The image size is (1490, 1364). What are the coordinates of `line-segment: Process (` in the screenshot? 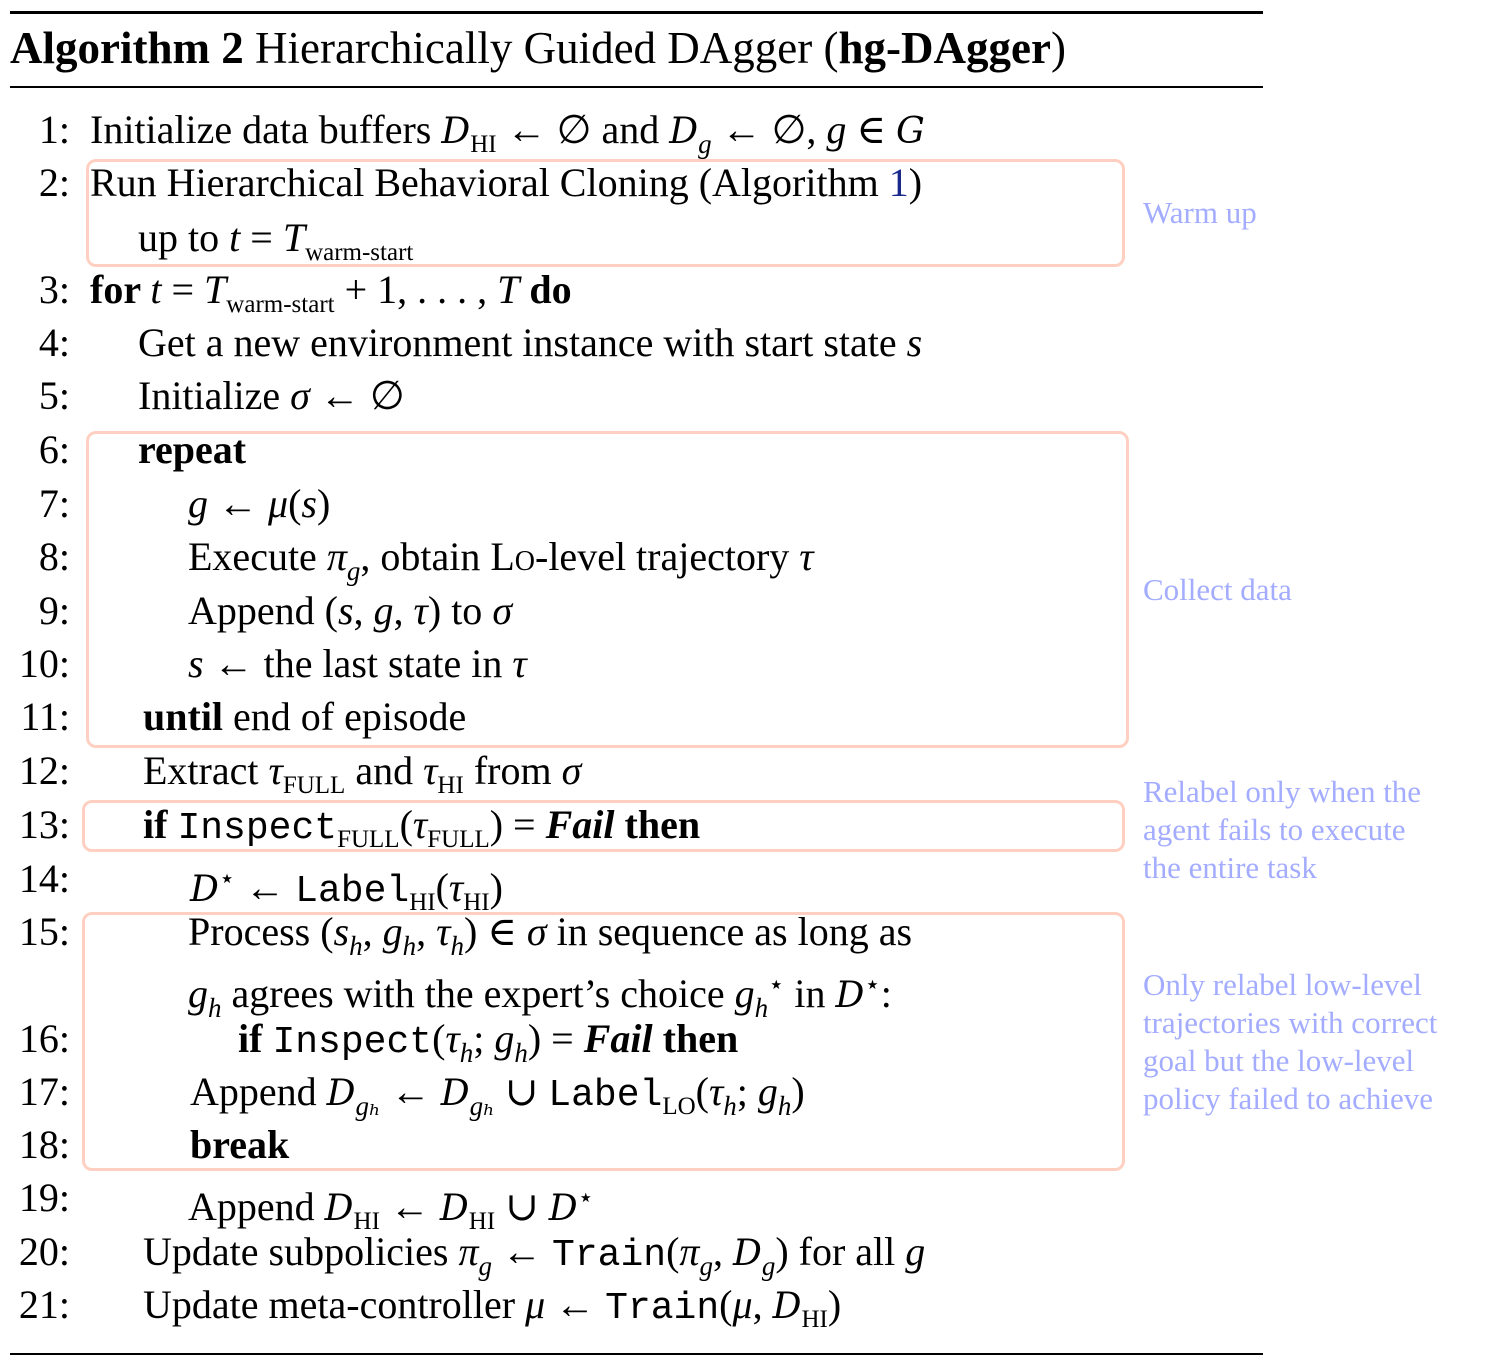 It's located at (261, 931).